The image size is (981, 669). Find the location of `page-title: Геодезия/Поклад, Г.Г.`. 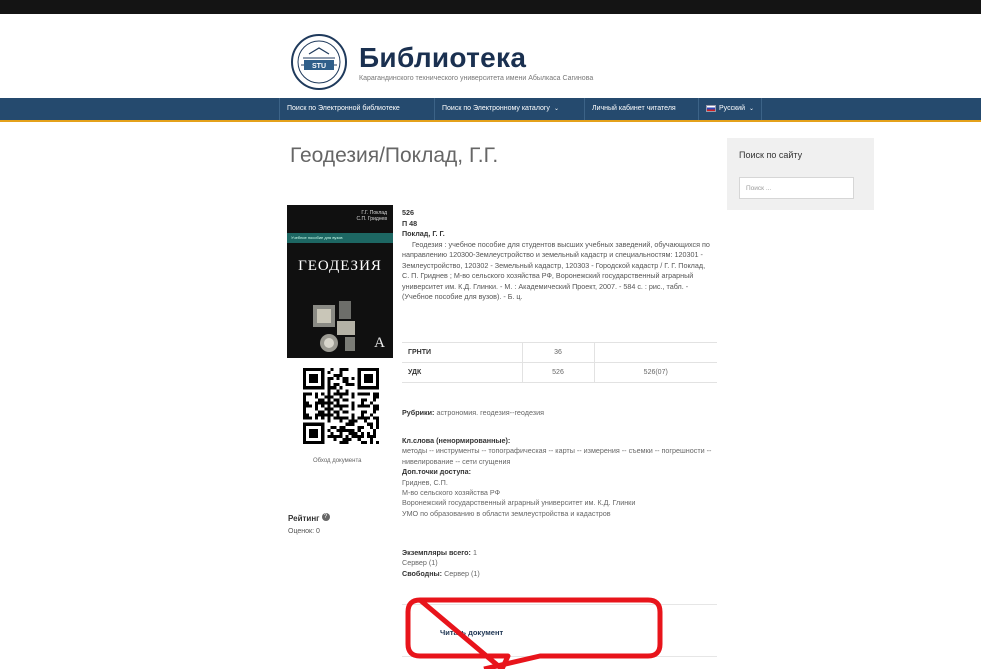

page-title: Геодезия/Поклад, Г.Г. is located at coordinates (394, 155).